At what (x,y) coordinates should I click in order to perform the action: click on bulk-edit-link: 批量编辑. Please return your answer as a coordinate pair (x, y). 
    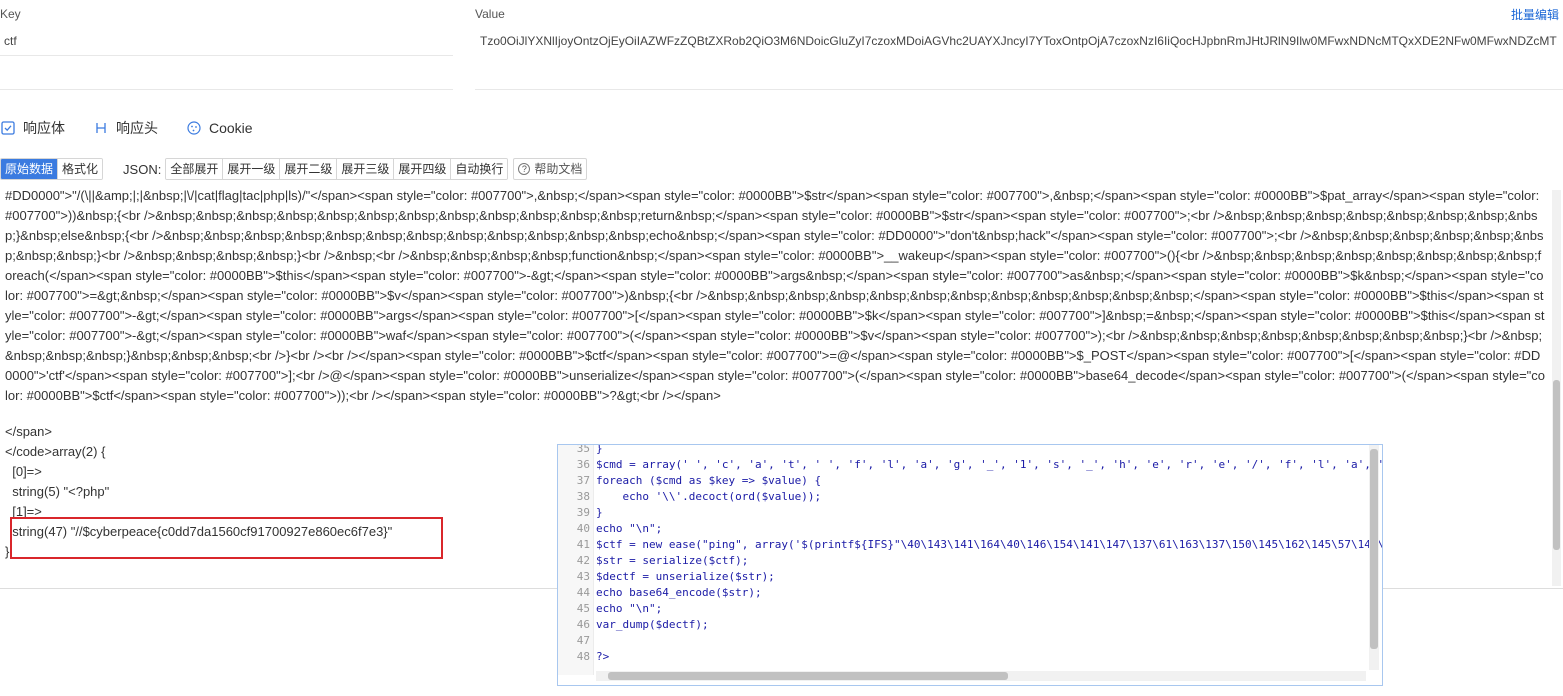
    Looking at the image, I should click on (1535, 14).